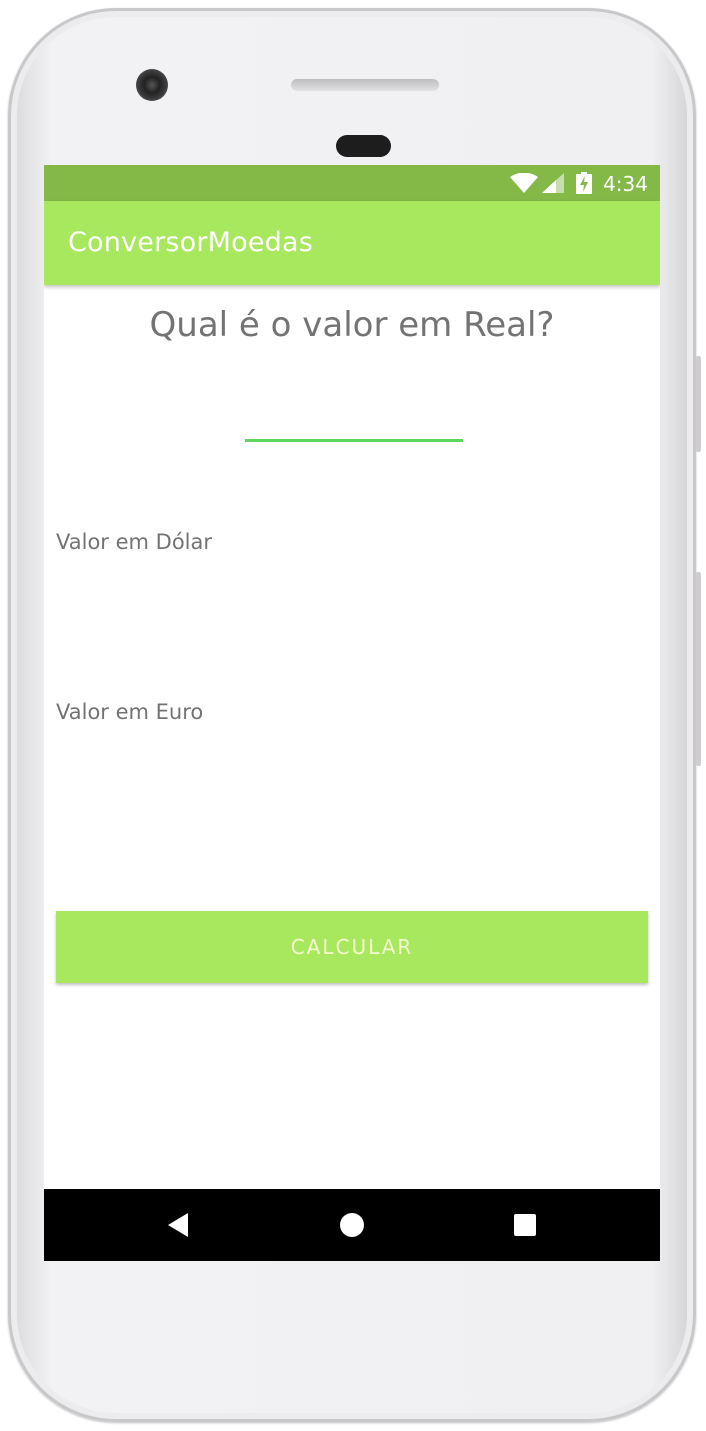 The image size is (706, 1431). I want to click on signal-icon, so click(553, 183).